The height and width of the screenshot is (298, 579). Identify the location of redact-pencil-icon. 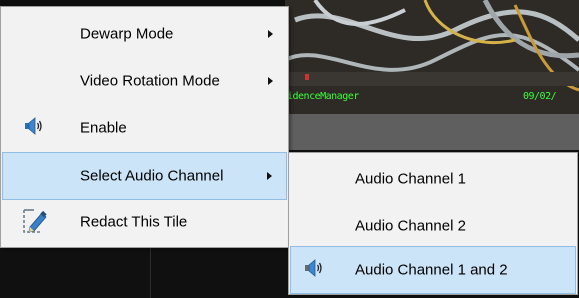
(35, 222).